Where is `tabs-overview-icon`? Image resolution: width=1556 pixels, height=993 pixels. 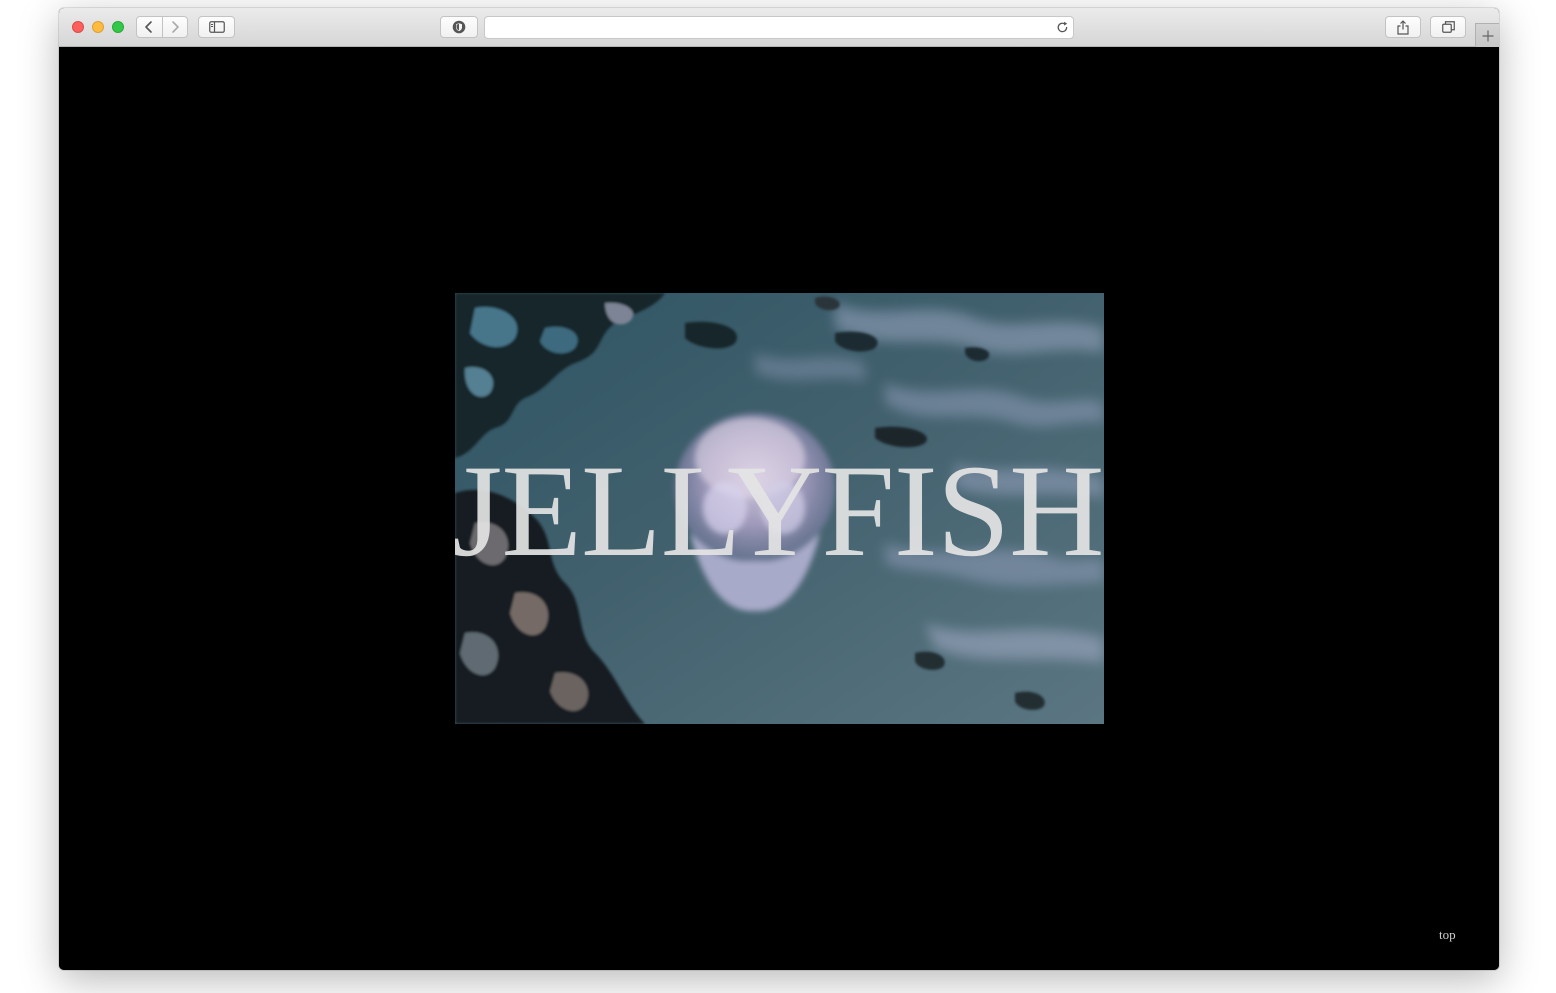
tabs-overview-icon is located at coordinates (1448, 27).